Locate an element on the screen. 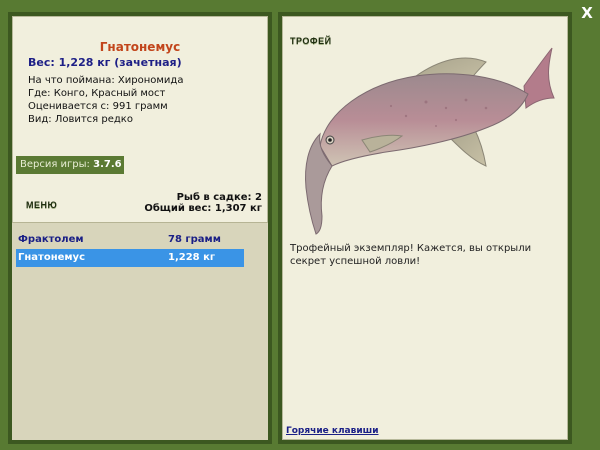  location-line: Где: Конго, Красный мост is located at coordinates (97, 93).